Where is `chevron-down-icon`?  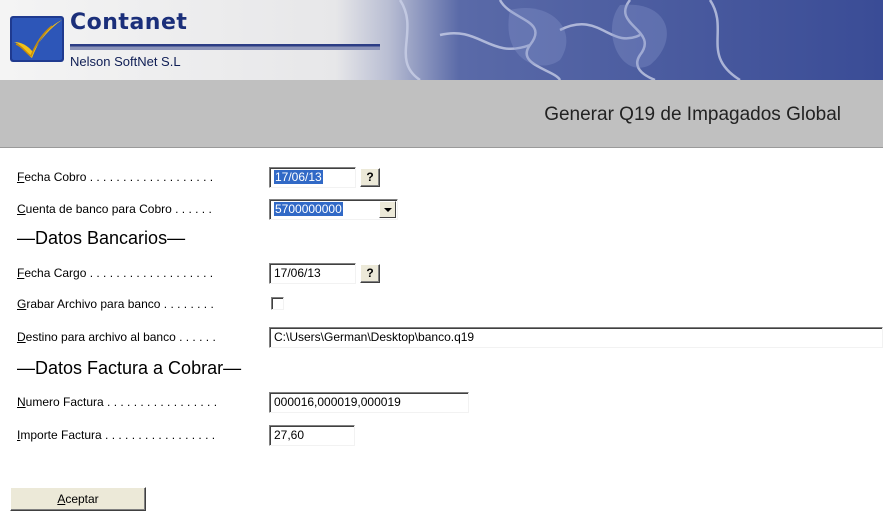 chevron-down-icon is located at coordinates (387, 209).